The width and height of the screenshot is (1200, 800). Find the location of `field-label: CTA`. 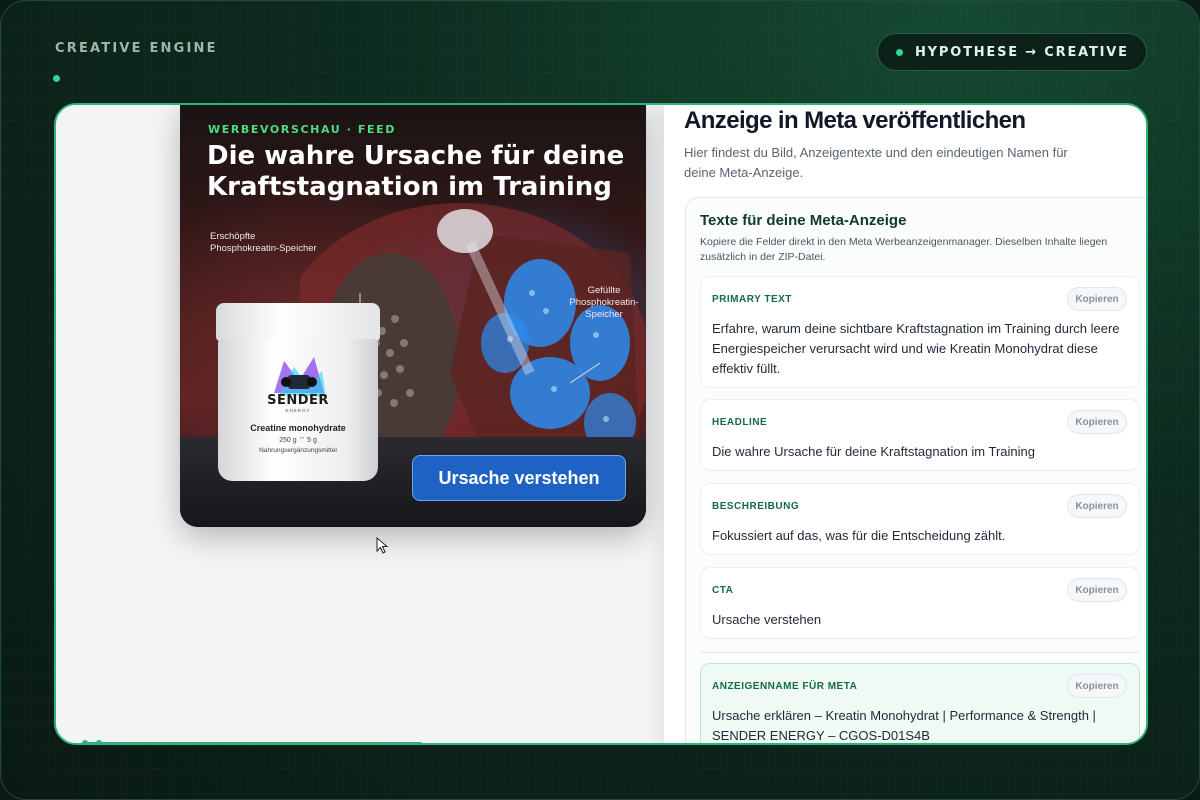

field-label: CTA is located at coordinates (723, 590).